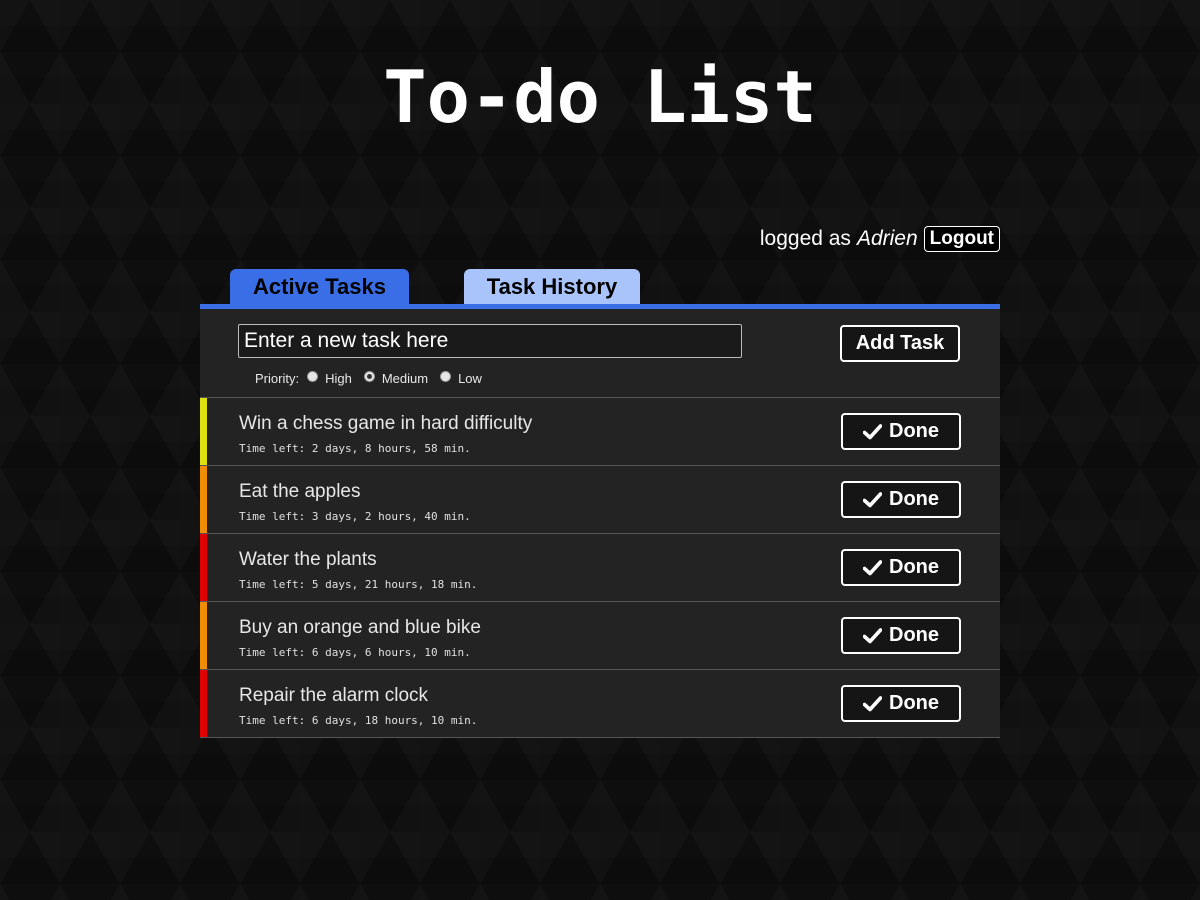 Image resolution: width=1200 pixels, height=900 pixels. Describe the element at coordinates (338, 378) in the screenshot. I see `priority-high-label: High` at that location.